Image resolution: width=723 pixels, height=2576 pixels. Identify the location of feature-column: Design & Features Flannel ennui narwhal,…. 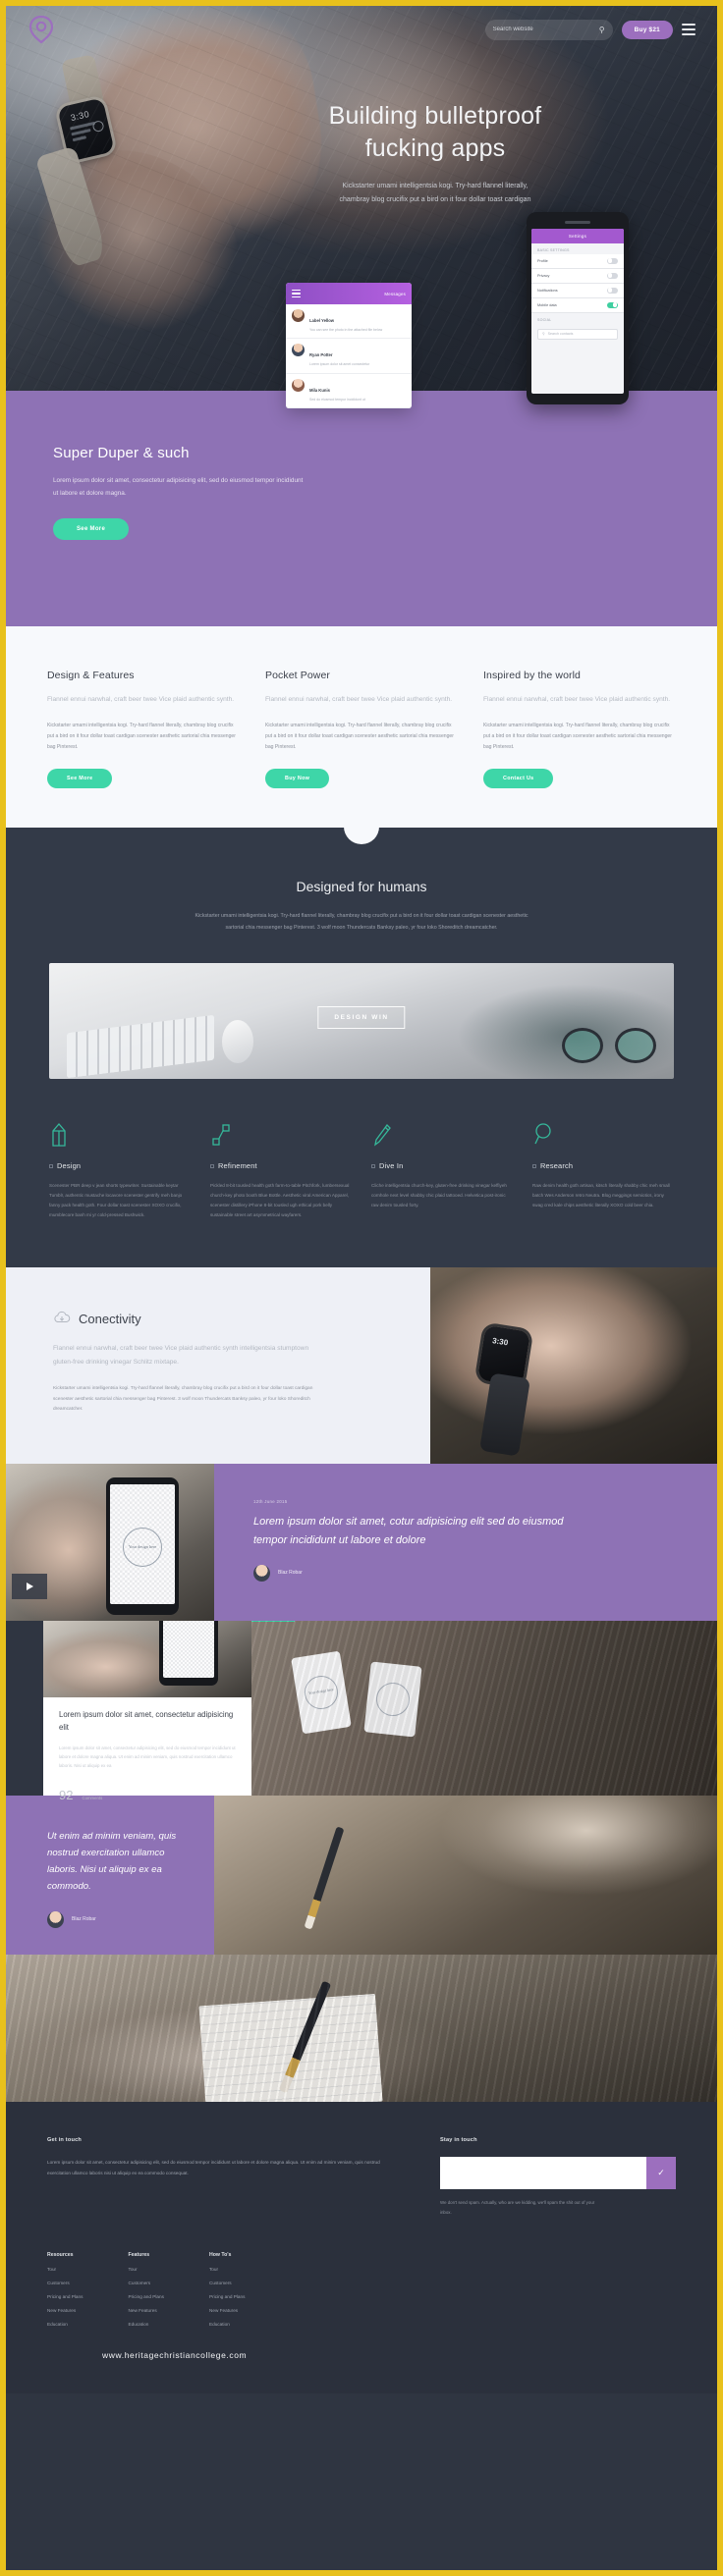
(143, 729).